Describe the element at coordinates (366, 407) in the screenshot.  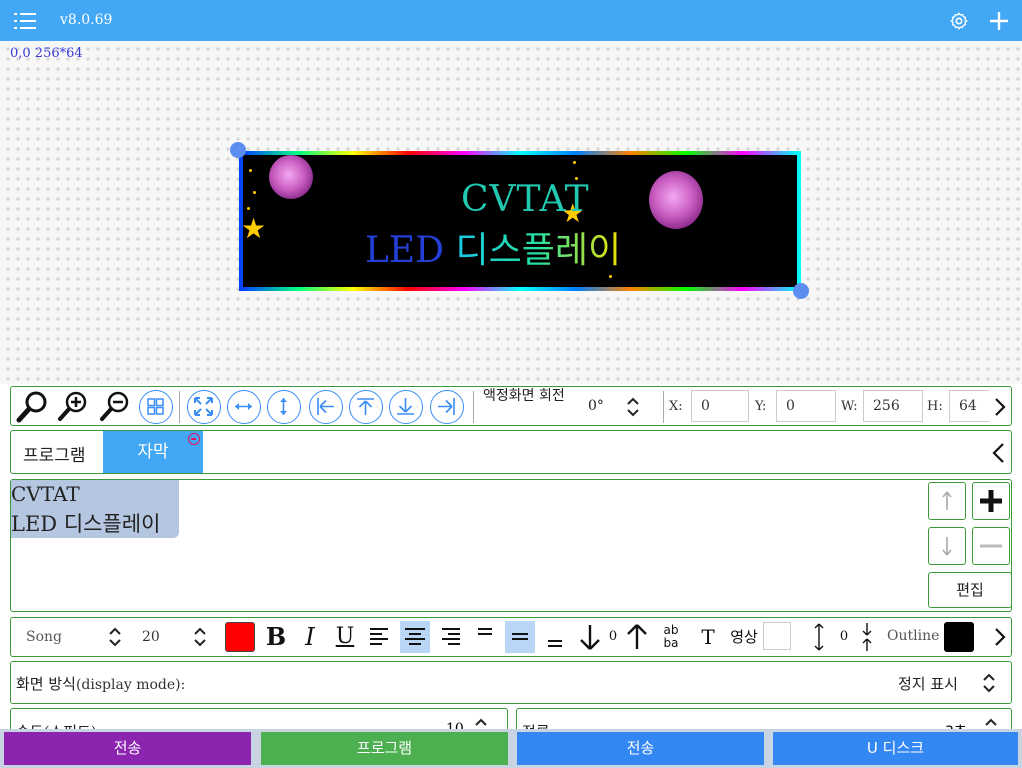
I see `align-top-icon` at that location.